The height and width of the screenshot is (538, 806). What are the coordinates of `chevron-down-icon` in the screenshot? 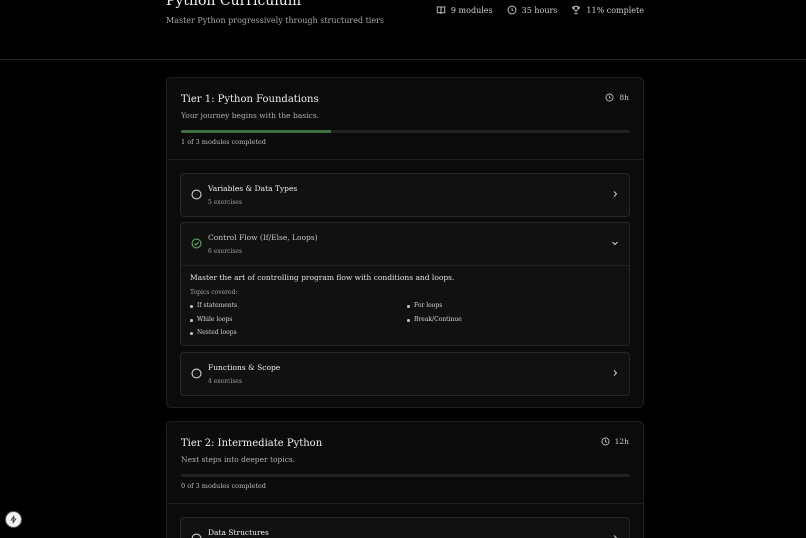 It's located at (615, 243).